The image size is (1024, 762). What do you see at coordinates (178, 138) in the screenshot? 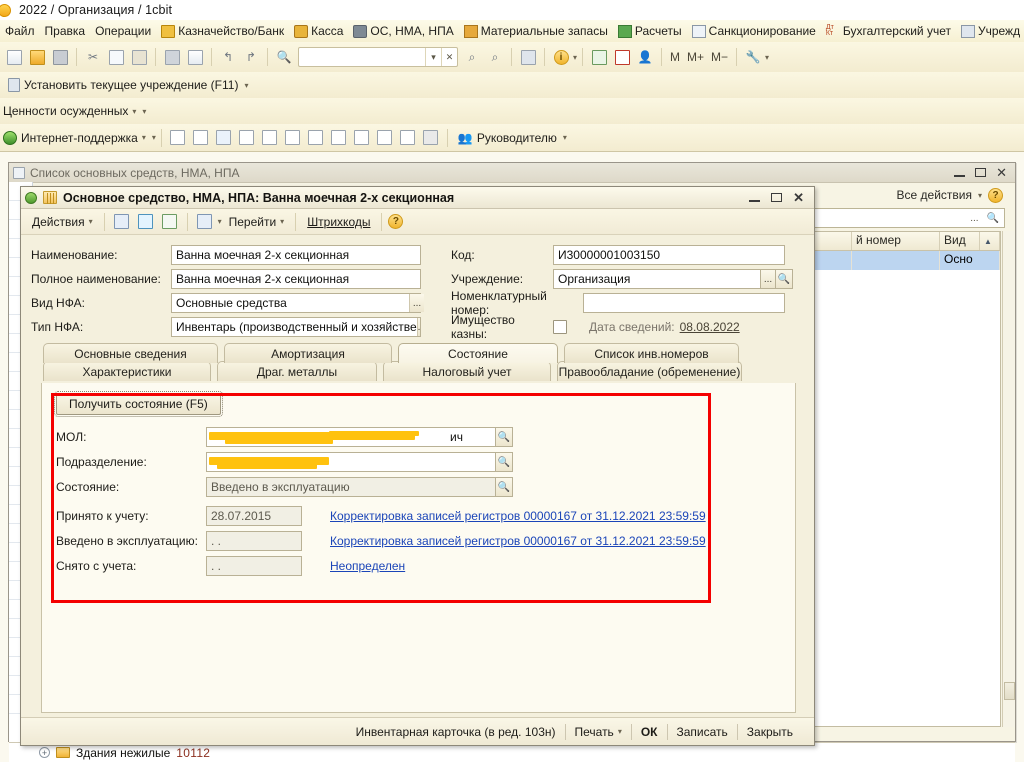
I see `report-sum-icon` at bounding box center [178, 138].